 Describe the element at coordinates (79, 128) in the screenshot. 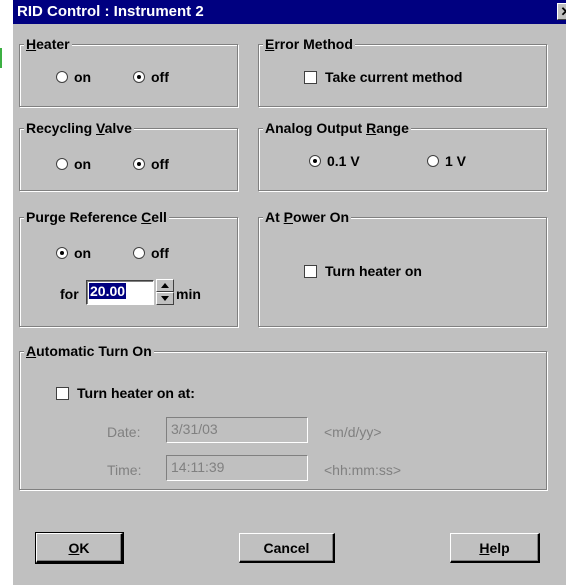

I see `recycling-valve-legend: Recycling Valve` at that location.